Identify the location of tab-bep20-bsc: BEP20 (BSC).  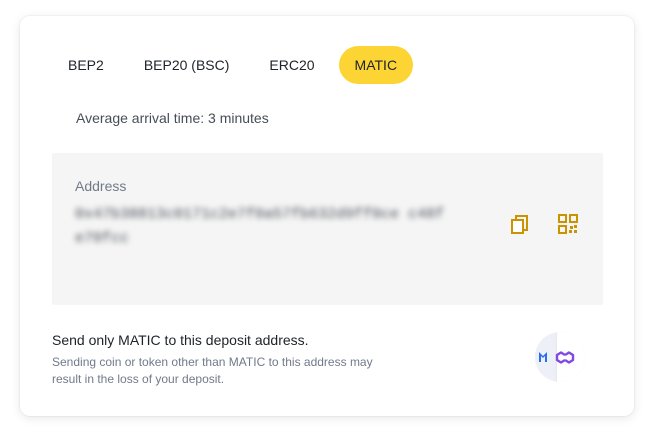
(187, 65).